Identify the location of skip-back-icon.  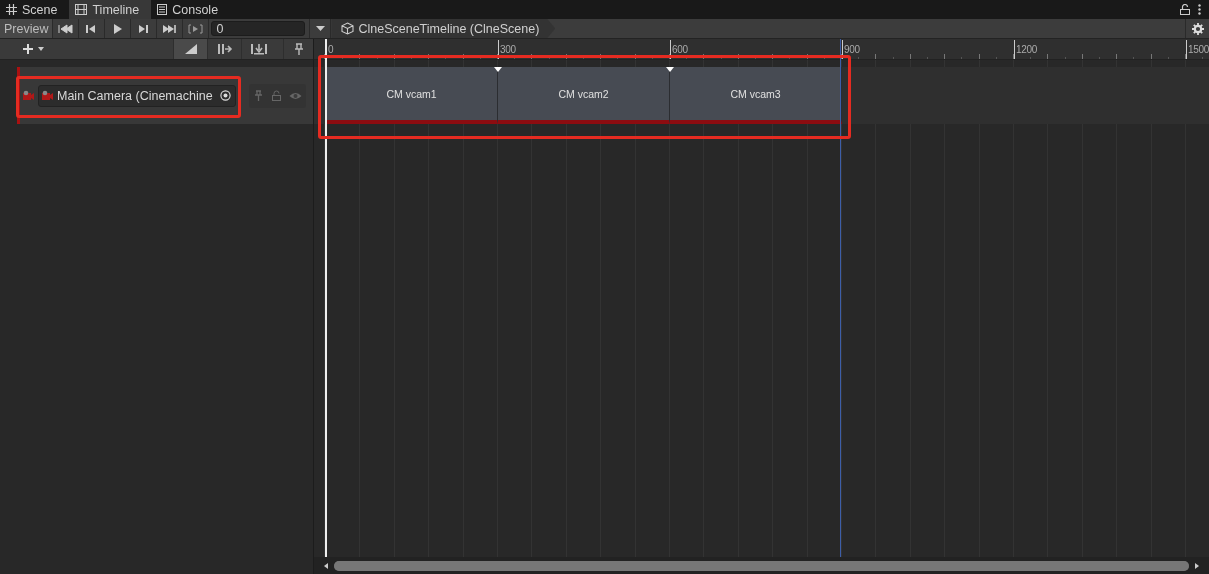
(66, 28).